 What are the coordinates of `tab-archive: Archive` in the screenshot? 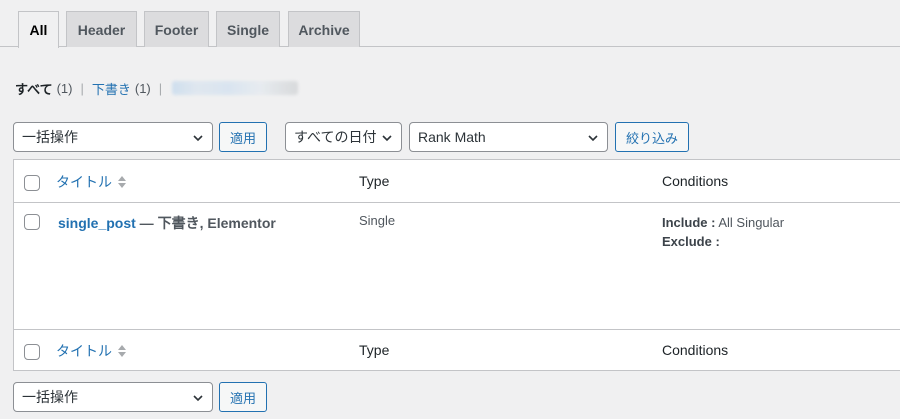 It's located at (324, 29).